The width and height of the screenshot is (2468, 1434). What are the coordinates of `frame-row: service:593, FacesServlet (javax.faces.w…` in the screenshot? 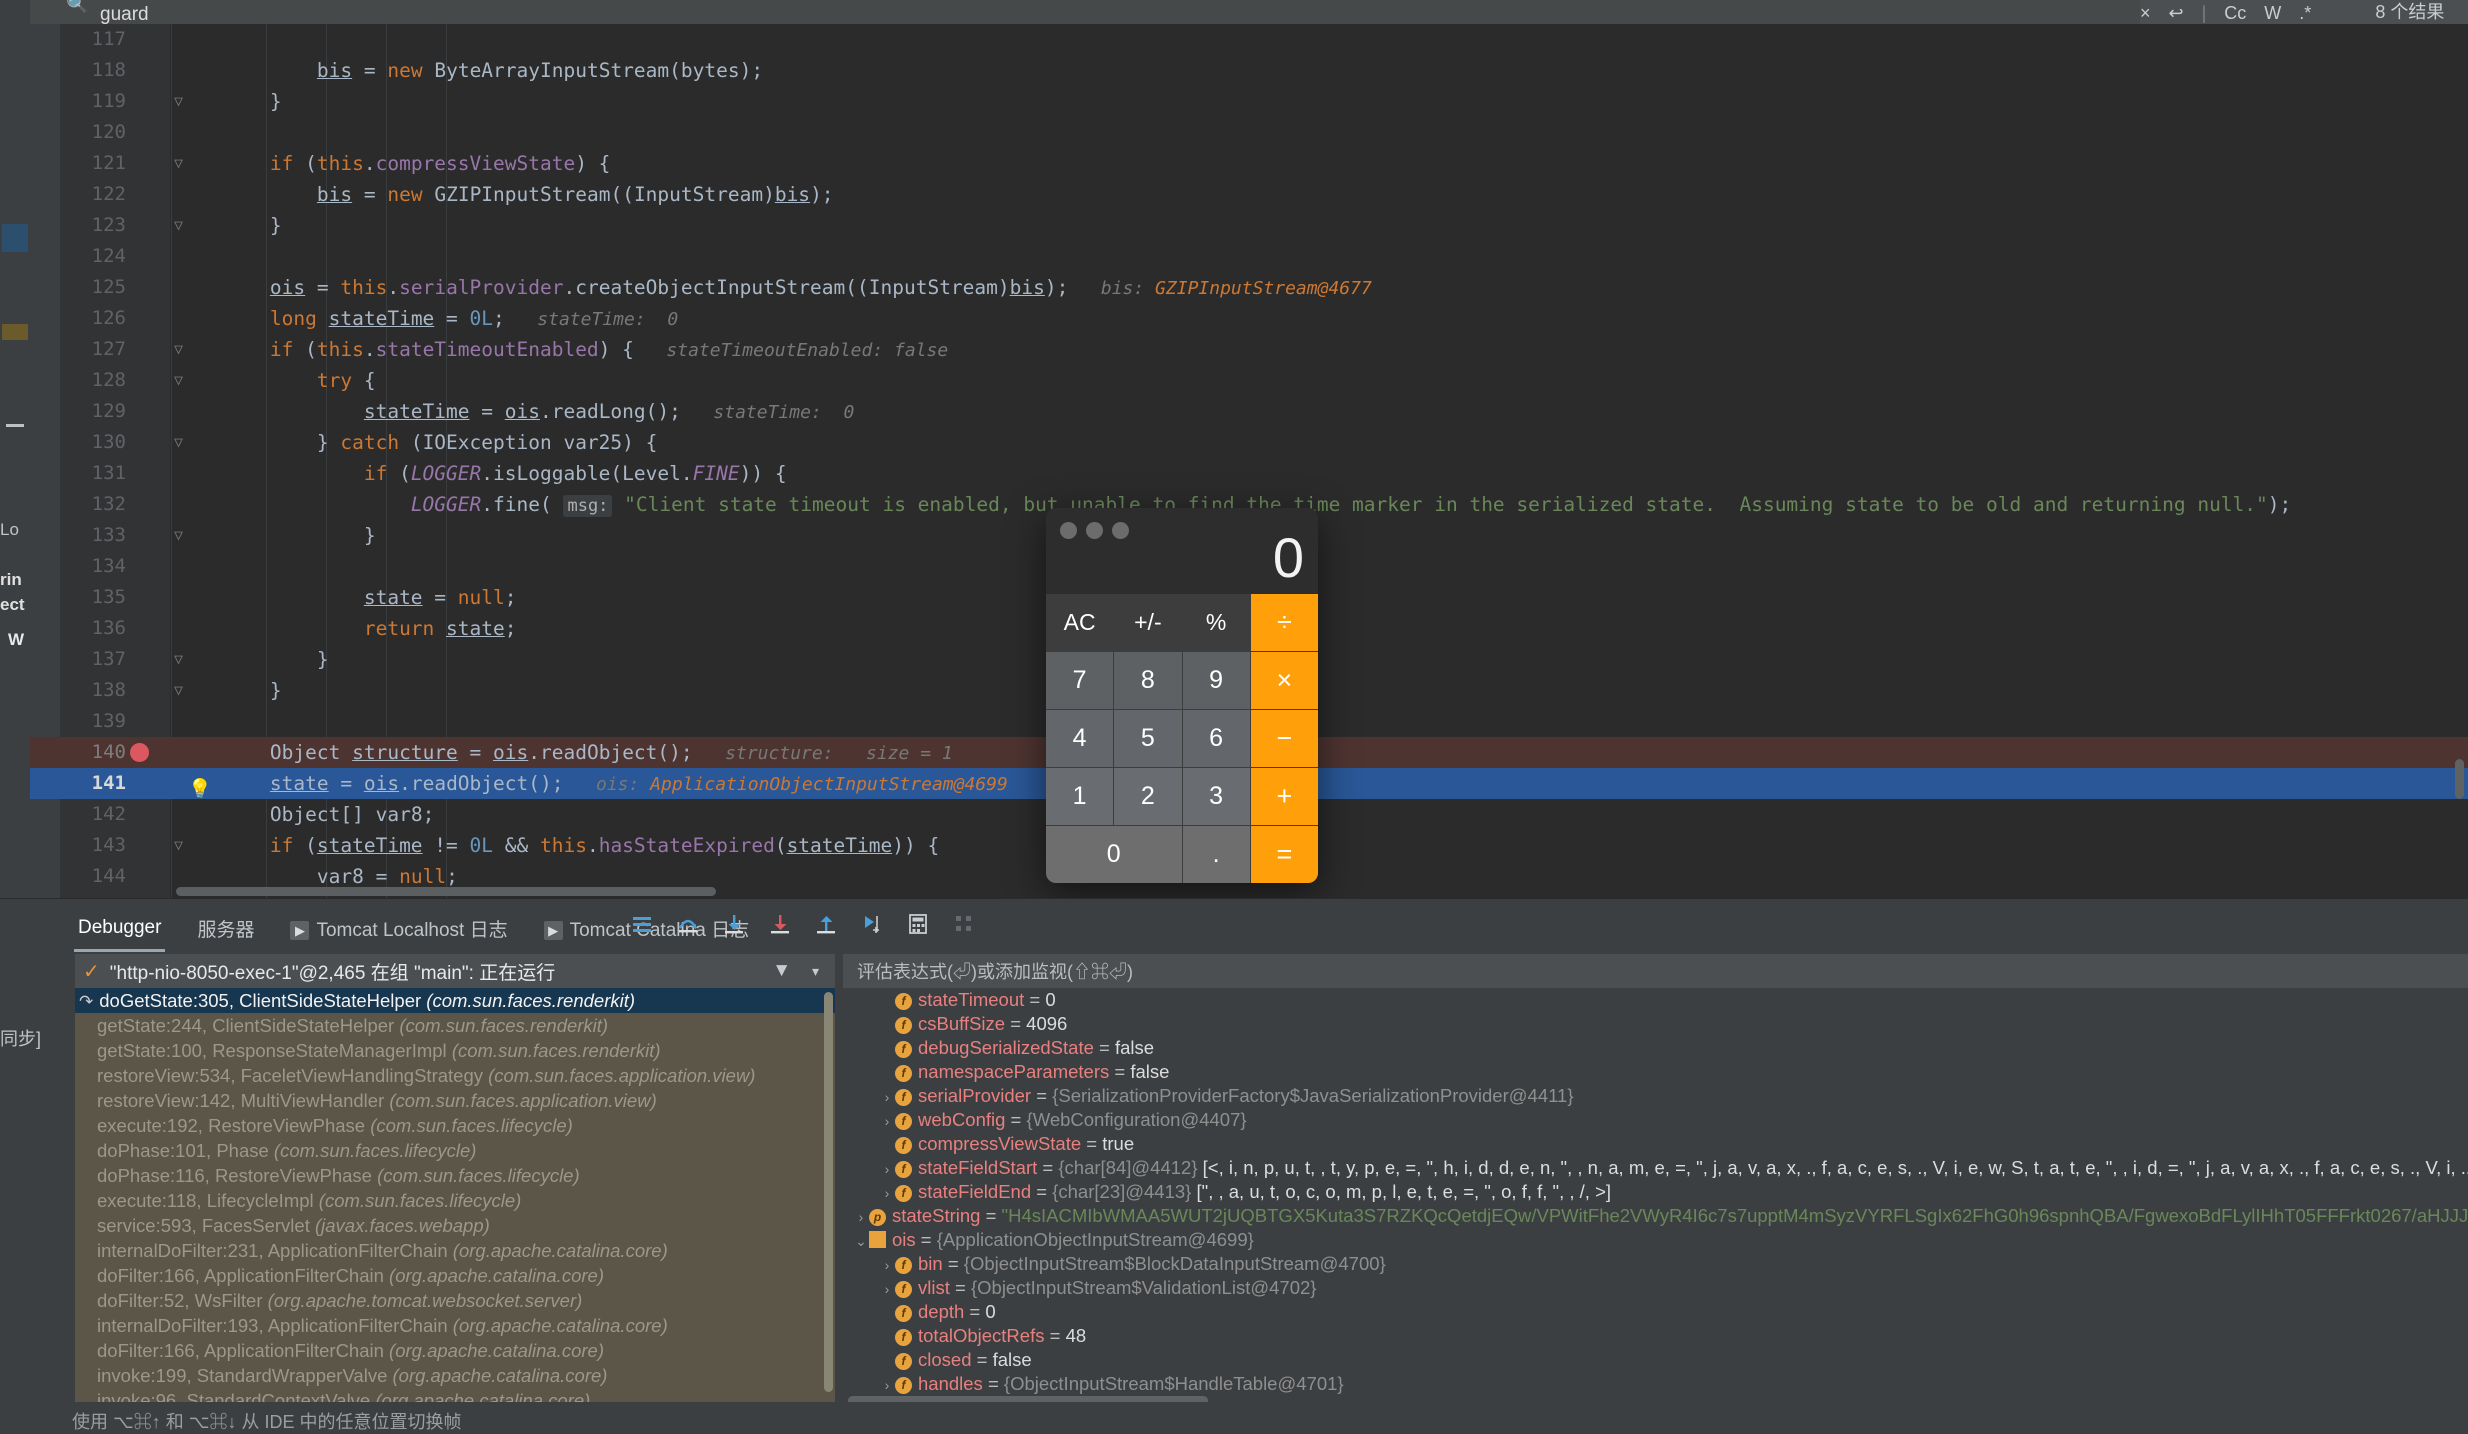 It's located at (455, 1225).